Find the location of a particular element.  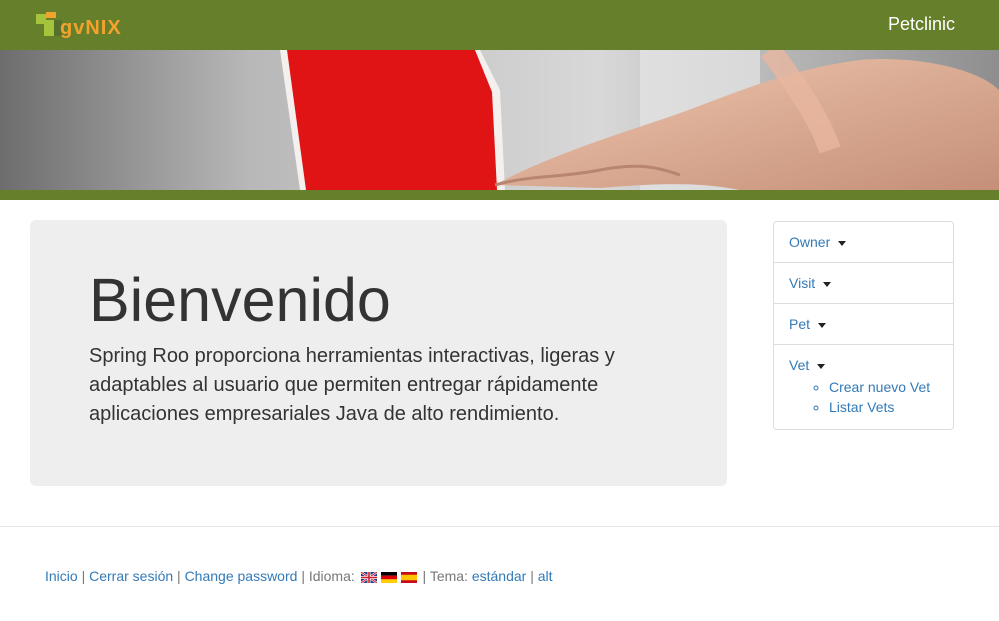

gvnix-logo: gvNIX is located at coordinates (84, 25).